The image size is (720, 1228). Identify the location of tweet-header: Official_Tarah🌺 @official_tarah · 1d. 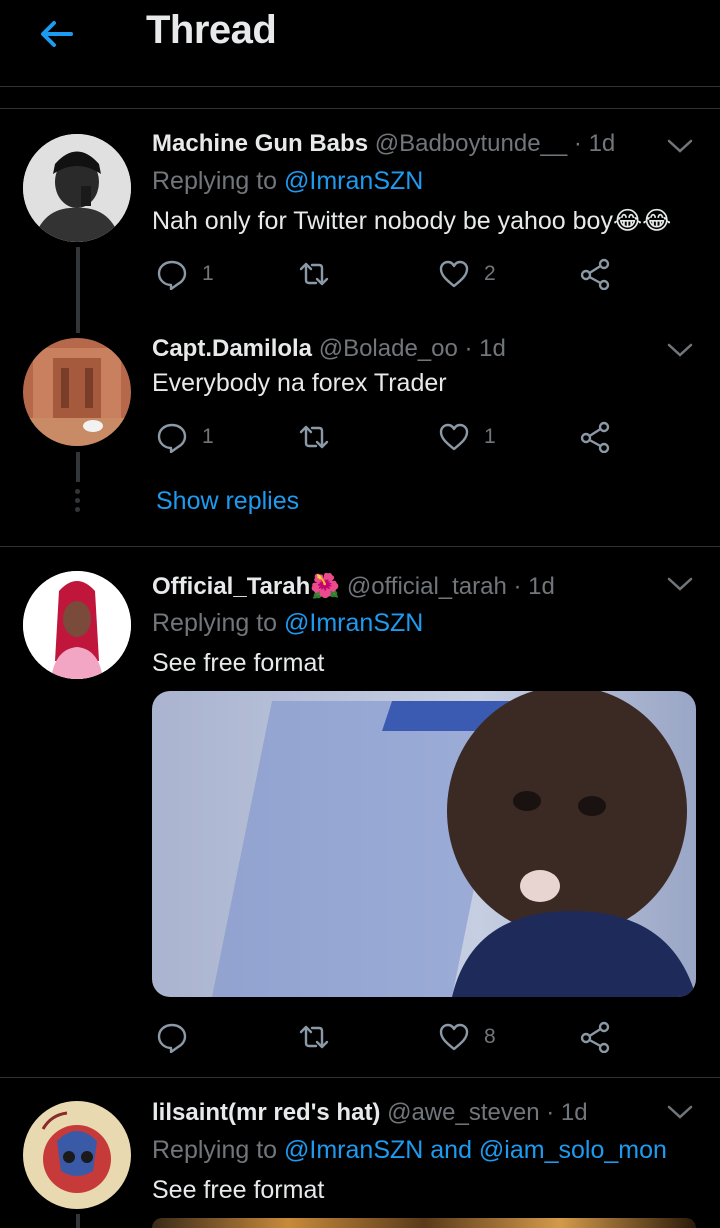
(353, 586).